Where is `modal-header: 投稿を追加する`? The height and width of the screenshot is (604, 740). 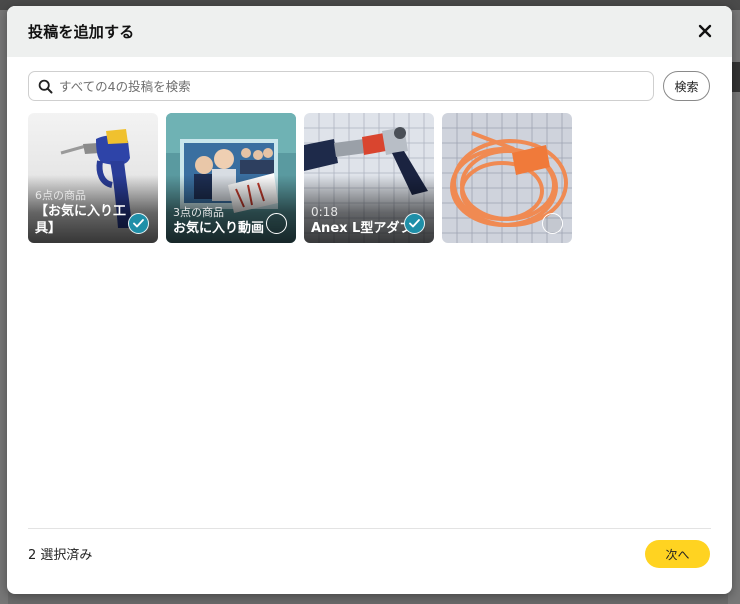
modal-header: 投稿を追加する is located at coordinates (369, 31).